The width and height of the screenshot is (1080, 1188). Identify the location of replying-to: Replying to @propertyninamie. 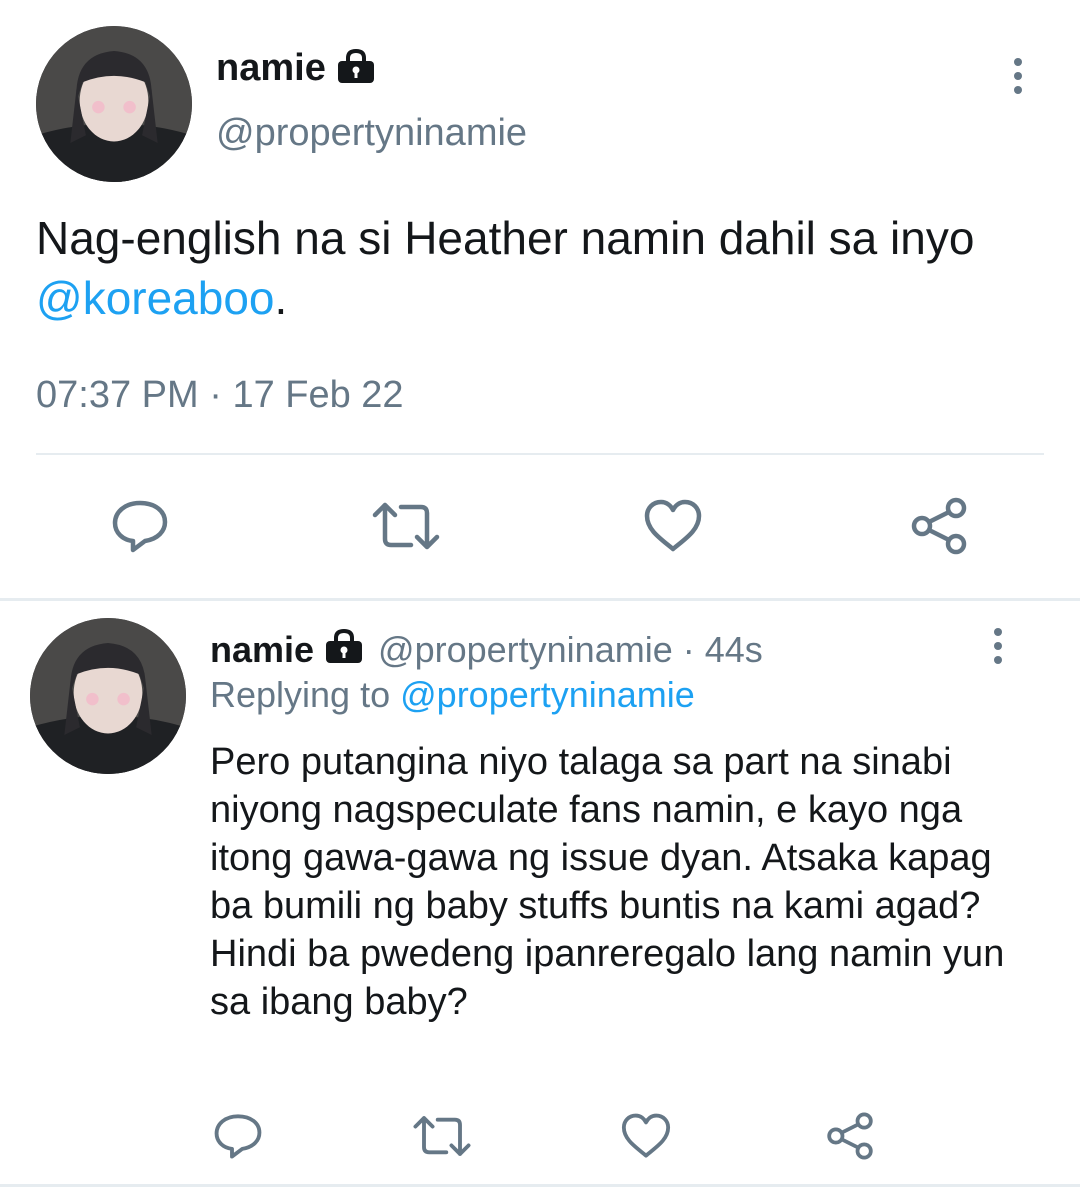
(452, 695).